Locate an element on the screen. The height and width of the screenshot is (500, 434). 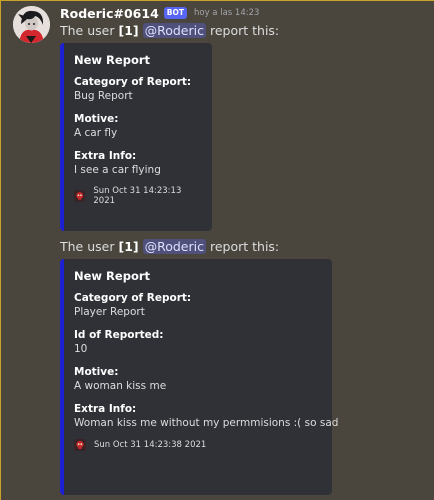
field-value: I see a car flying is located at coordinates (117, 170).